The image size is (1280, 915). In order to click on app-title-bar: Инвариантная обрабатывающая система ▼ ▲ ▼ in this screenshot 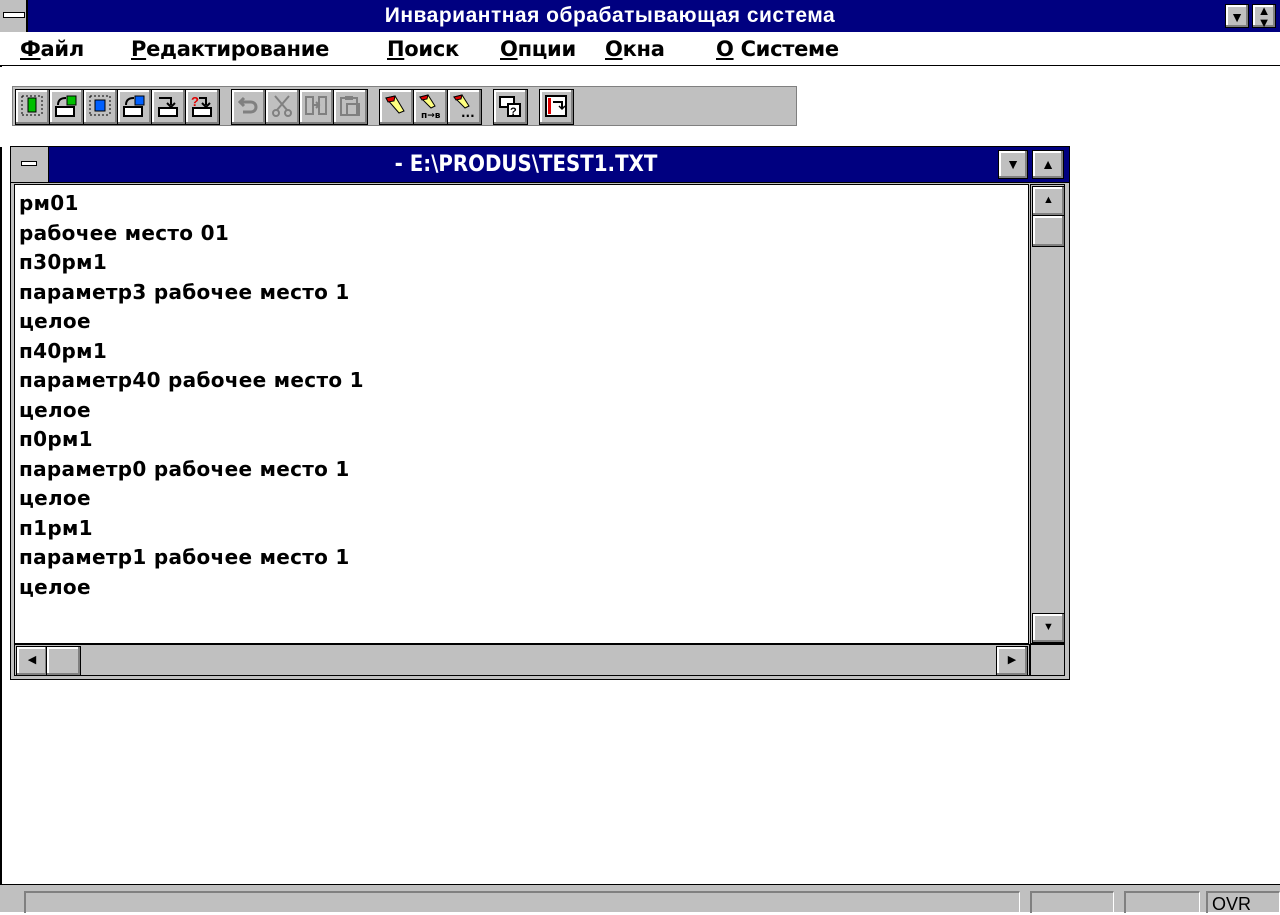, I will do `click(640, 16)`.